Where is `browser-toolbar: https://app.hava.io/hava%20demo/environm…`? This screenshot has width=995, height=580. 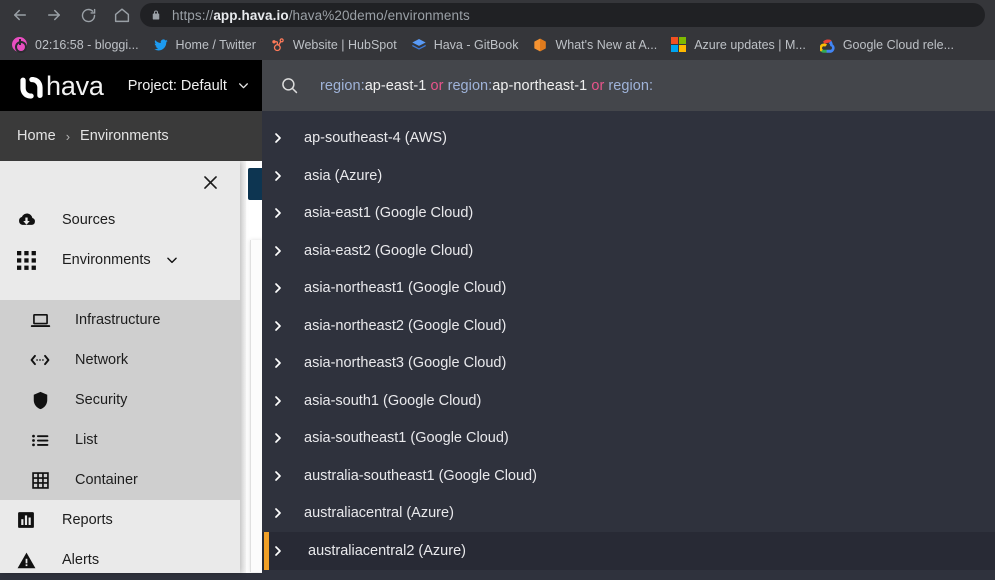
browser-toolbar: https://app.hava.io/hava%20demo/environm… is located at coordinates (497, 15).